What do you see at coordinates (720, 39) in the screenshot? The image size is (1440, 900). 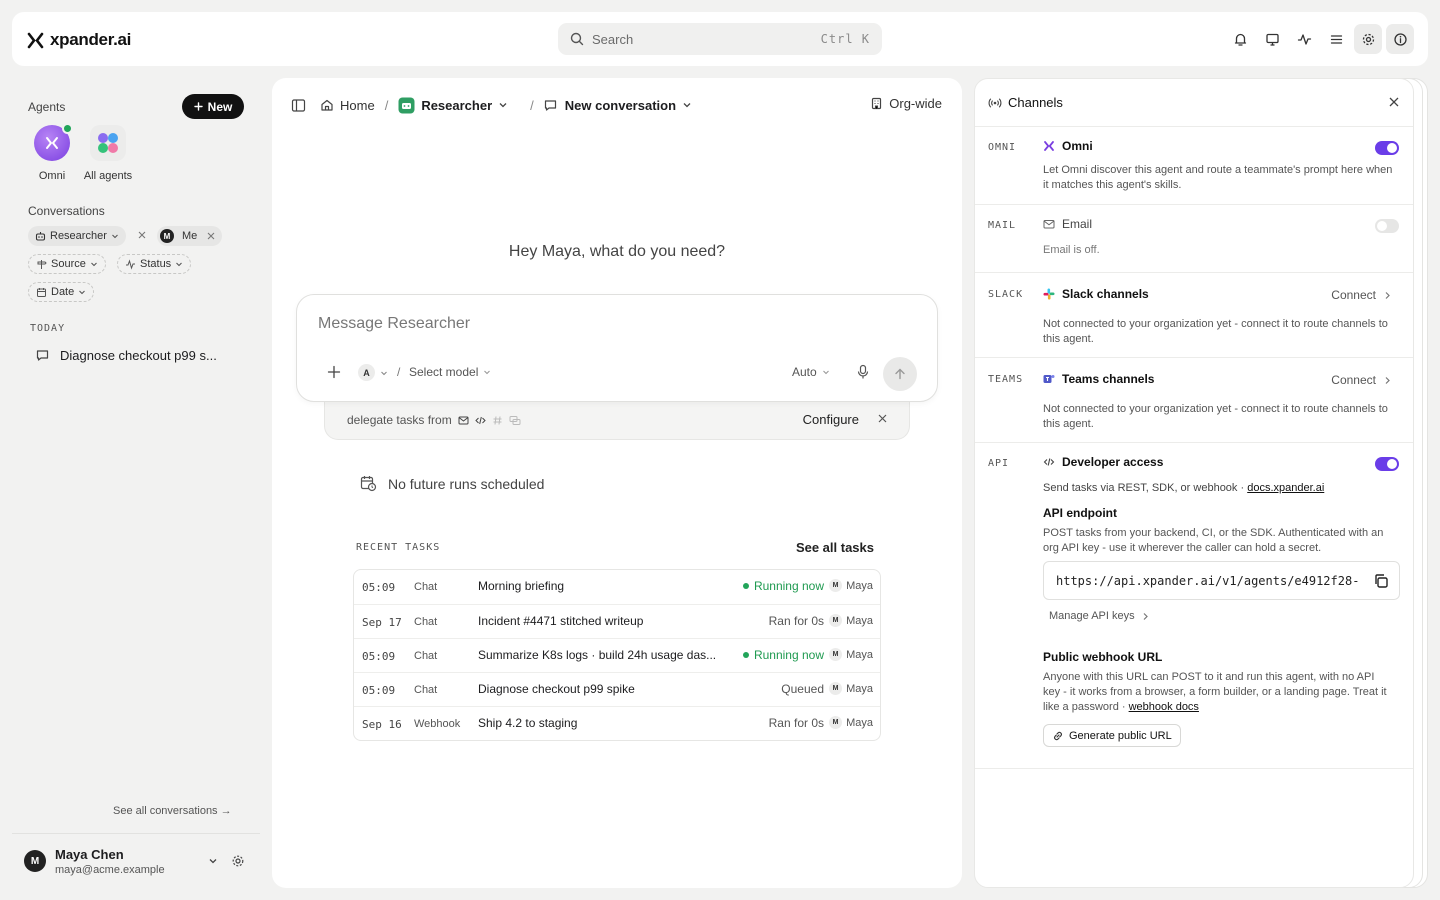 I see `search-input: Search Ctrl K` at bounding box center [720, 39].